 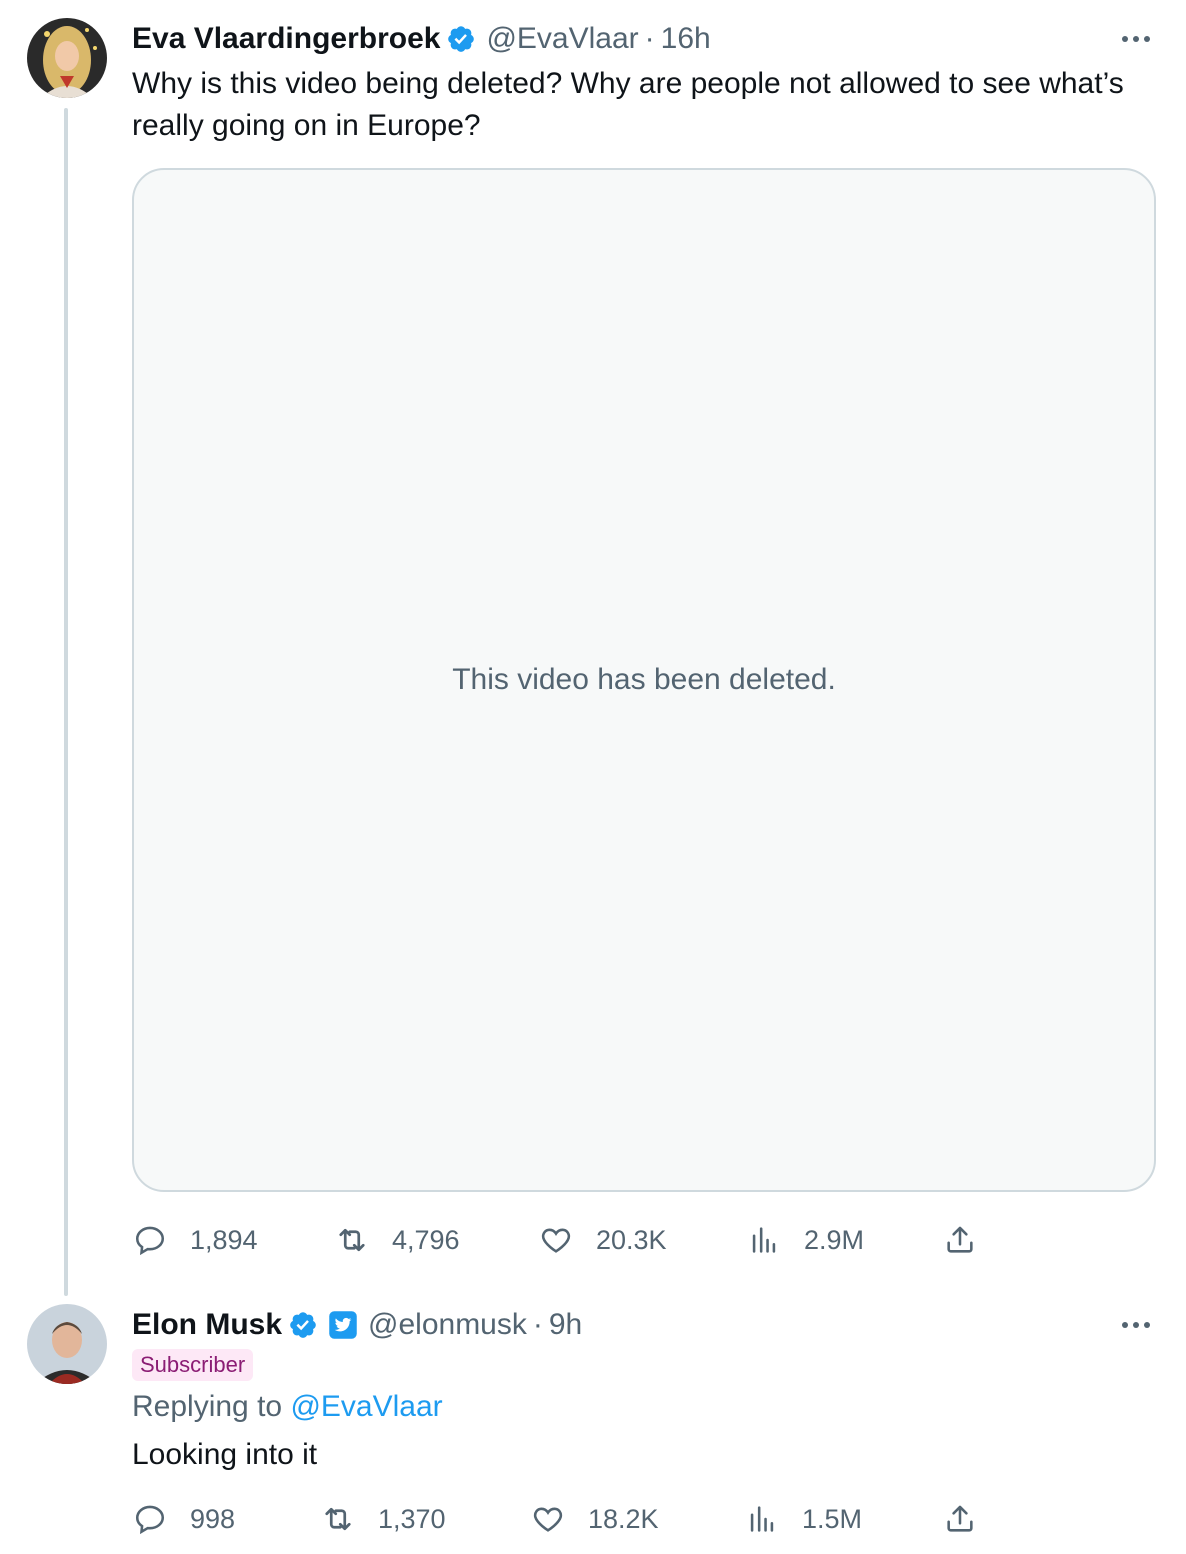 What do you see at coordinates (183, 1519) in the screenshot?
I see `reply-button: 998` at bounding box center [183, 1519].